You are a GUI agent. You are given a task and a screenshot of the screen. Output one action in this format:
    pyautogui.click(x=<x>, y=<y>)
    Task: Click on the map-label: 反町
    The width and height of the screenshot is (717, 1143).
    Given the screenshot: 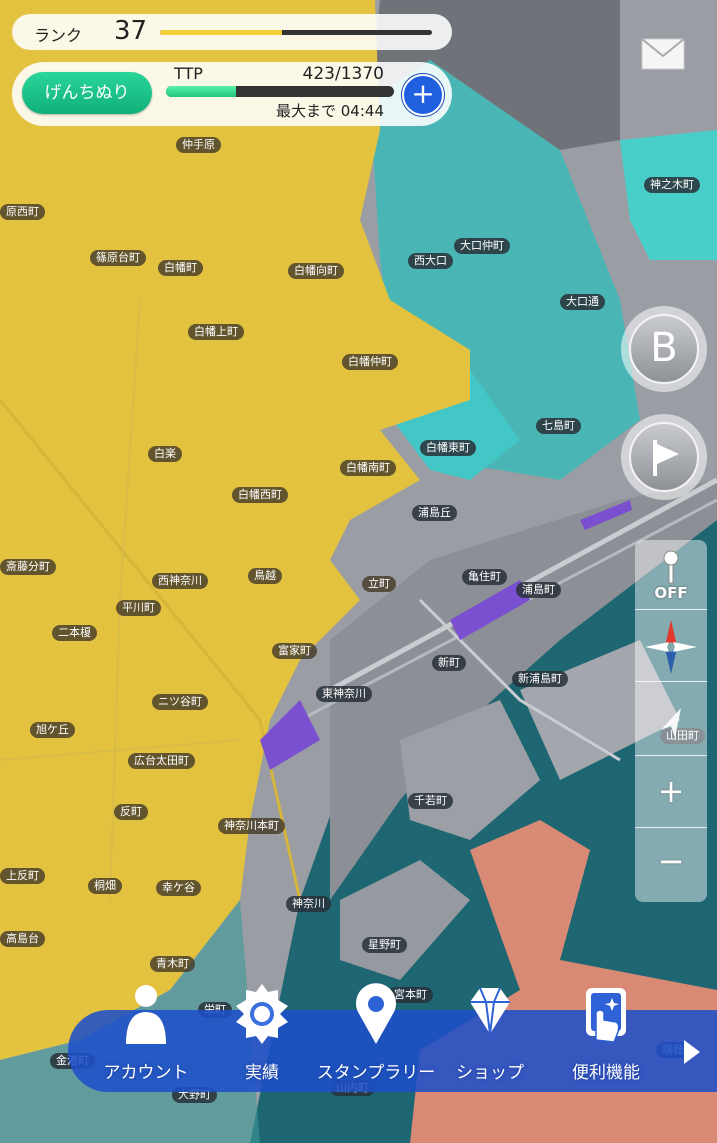 What is the action you would take?
    pyautogui.click(x=131, y=812)
    